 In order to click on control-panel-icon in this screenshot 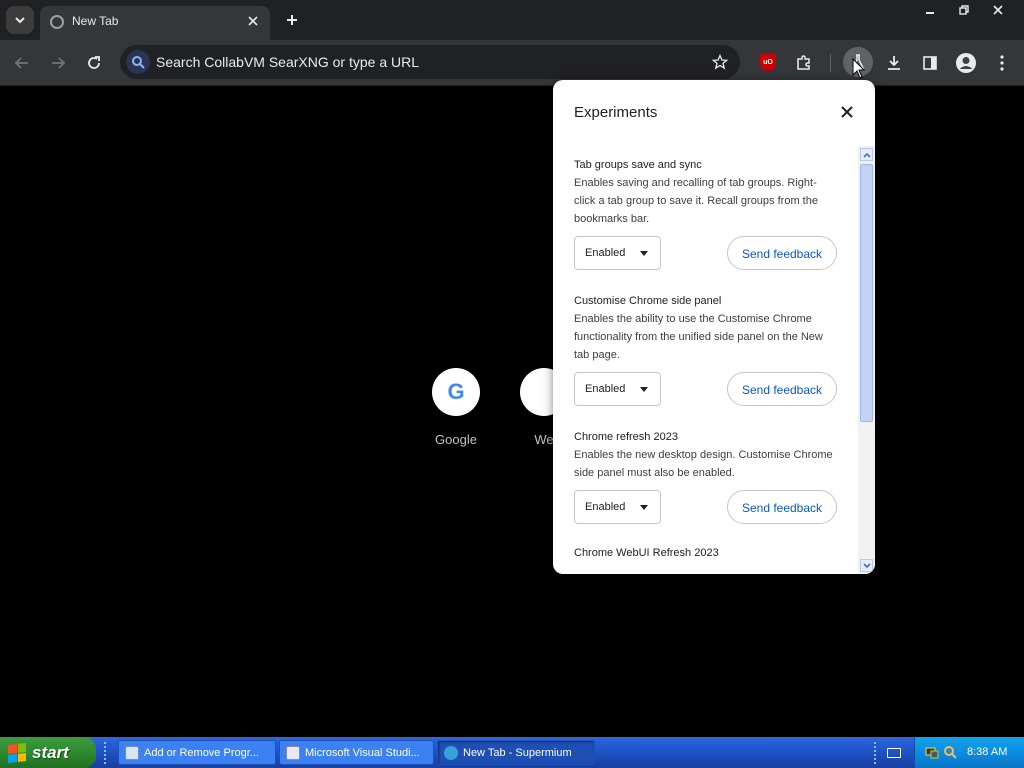, I will do `click(132, 752)`.